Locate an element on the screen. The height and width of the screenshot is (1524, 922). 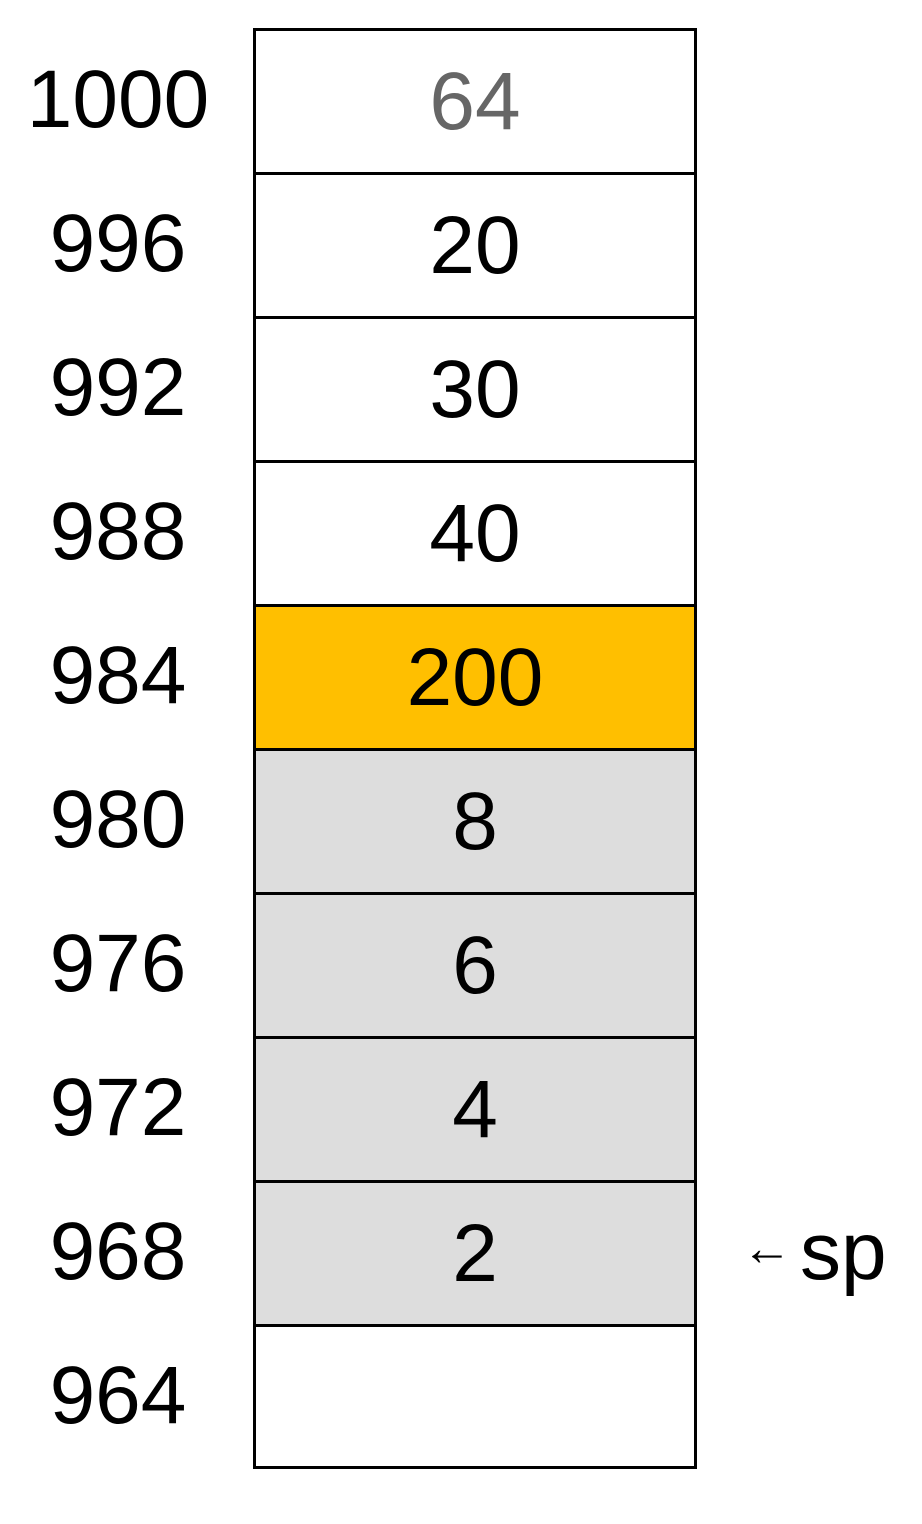
memory-address: 976 is located at coordinates (118, 963).